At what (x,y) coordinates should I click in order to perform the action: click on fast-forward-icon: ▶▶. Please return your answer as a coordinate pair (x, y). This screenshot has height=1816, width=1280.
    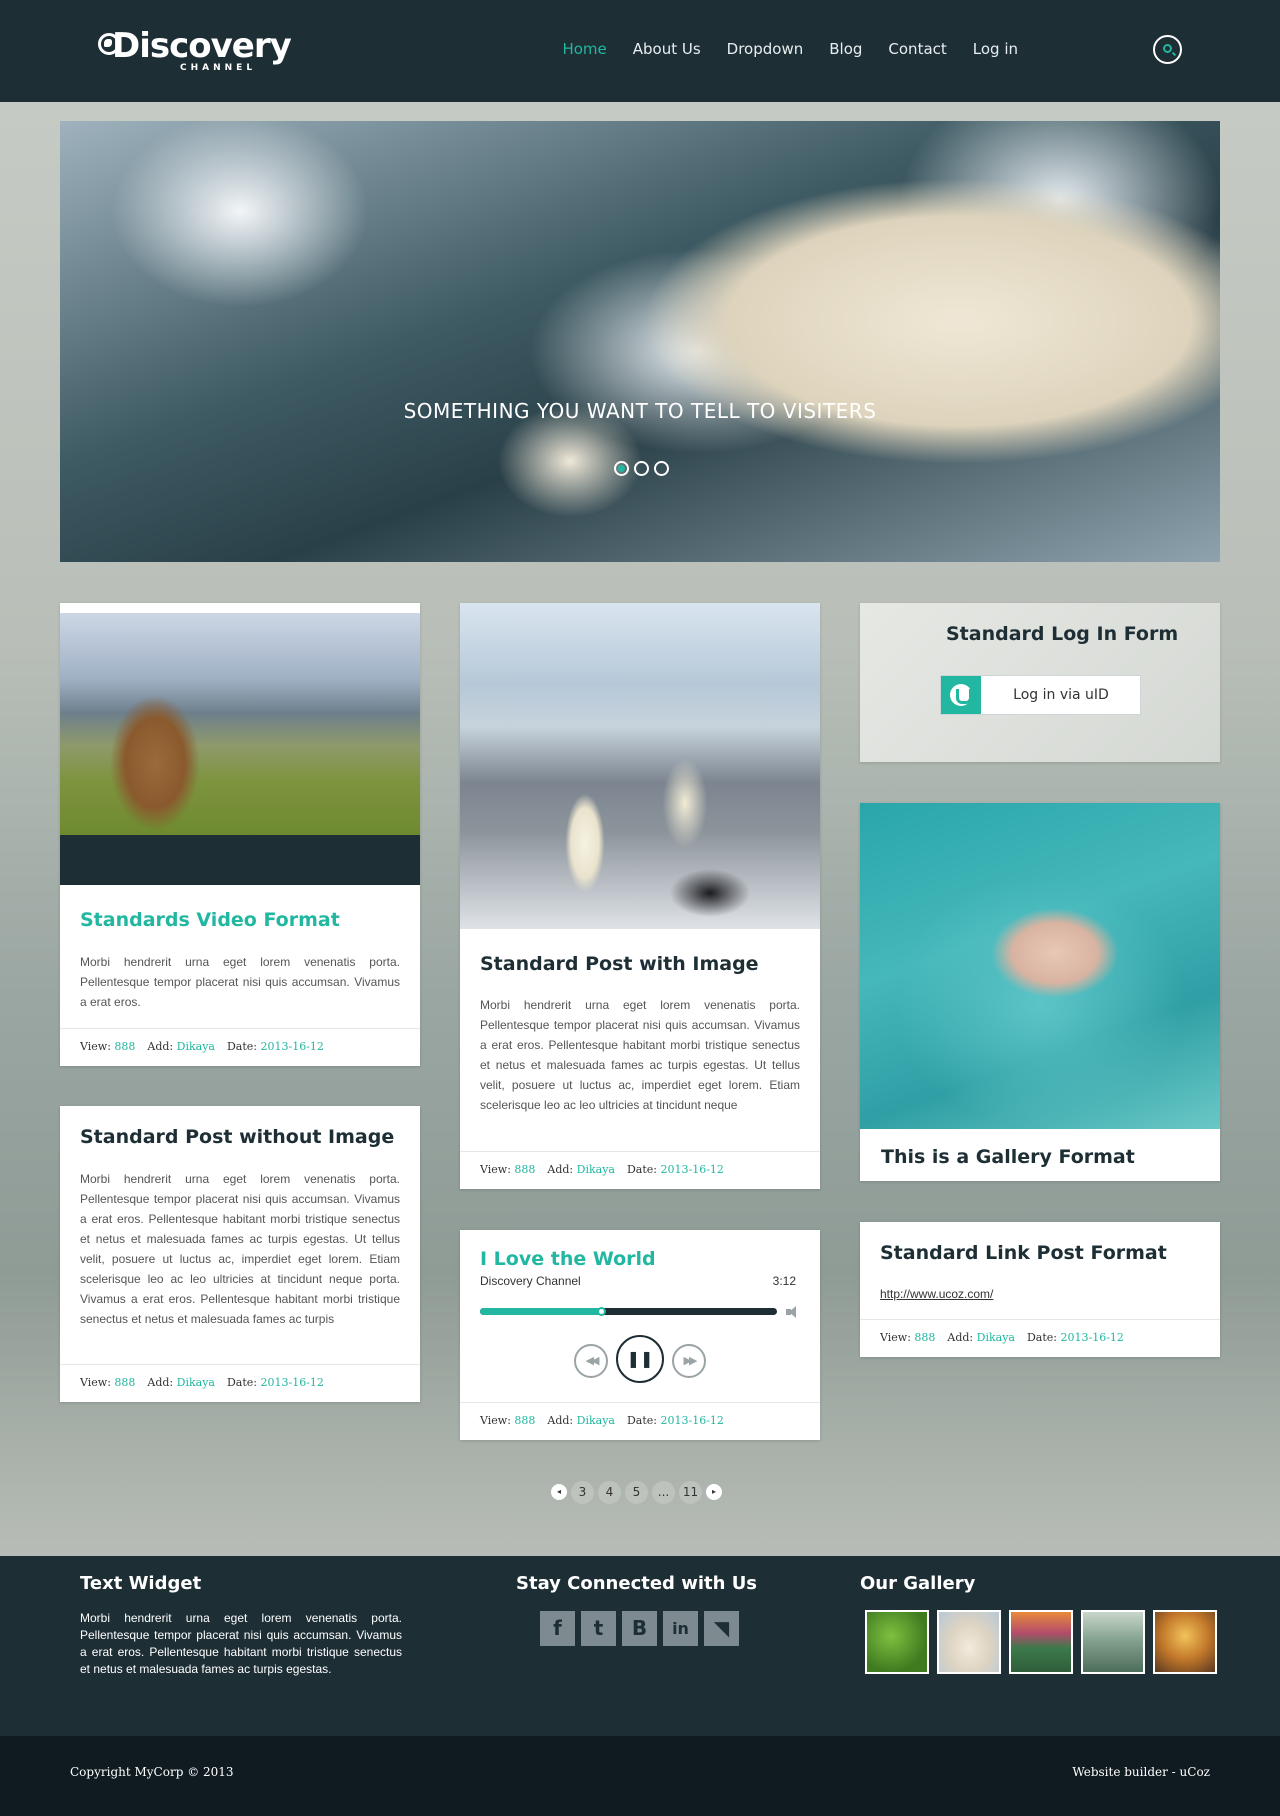
    Looking at the image, I should click on (690, 1360).